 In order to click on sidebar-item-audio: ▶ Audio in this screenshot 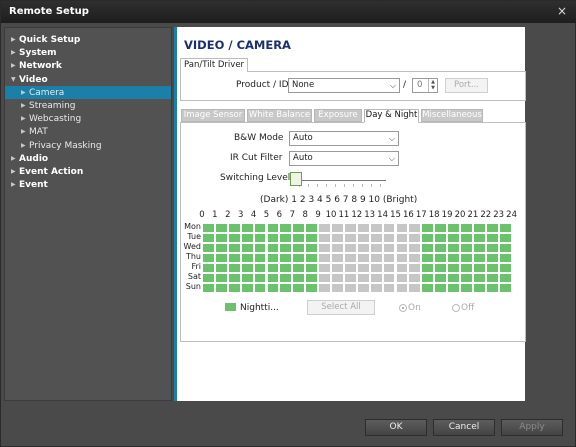, I will do `click(88, 158)`.